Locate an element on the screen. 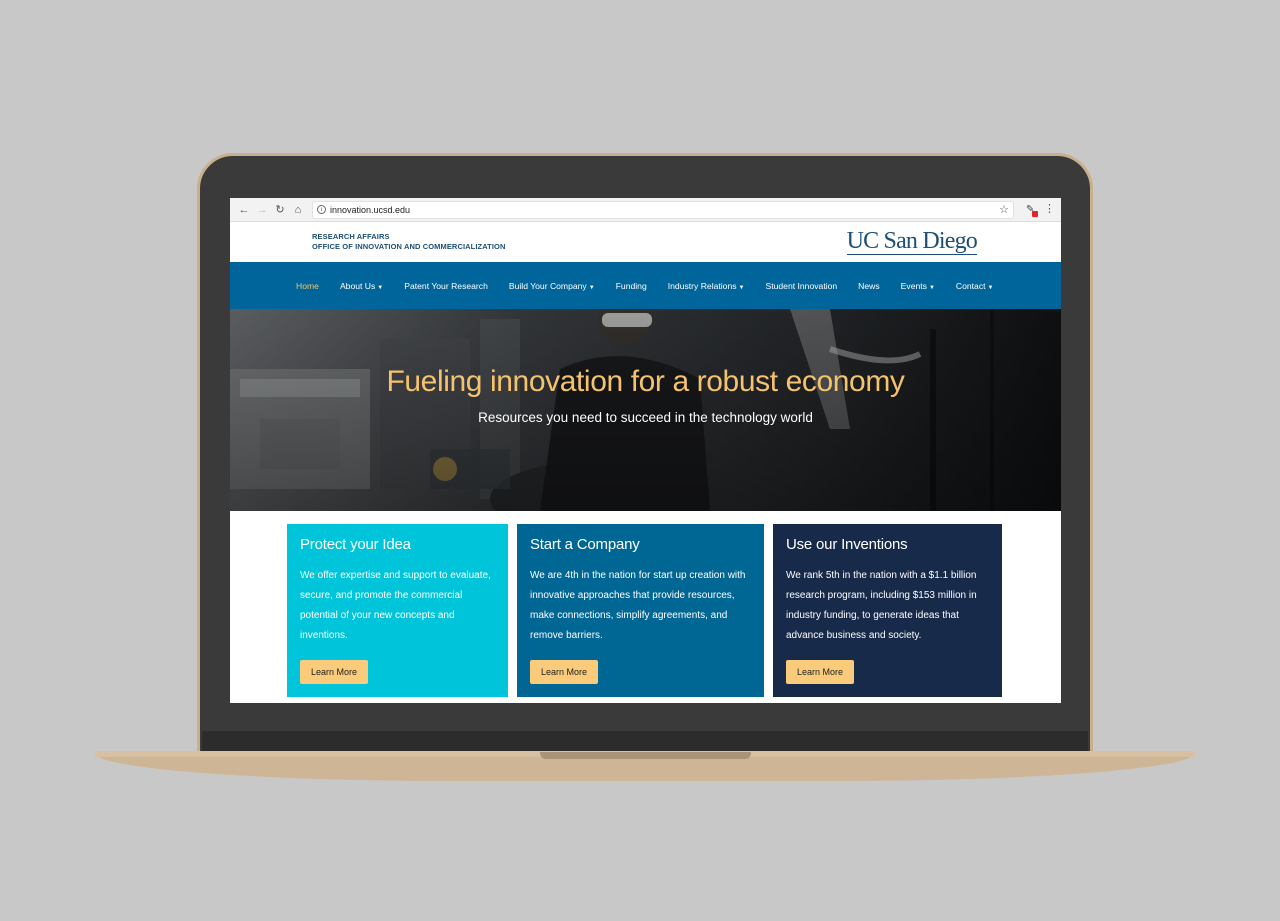 This screenshot has height=921, width=1280. nav-label: Industry Relations is located at coordinates (702, 285).